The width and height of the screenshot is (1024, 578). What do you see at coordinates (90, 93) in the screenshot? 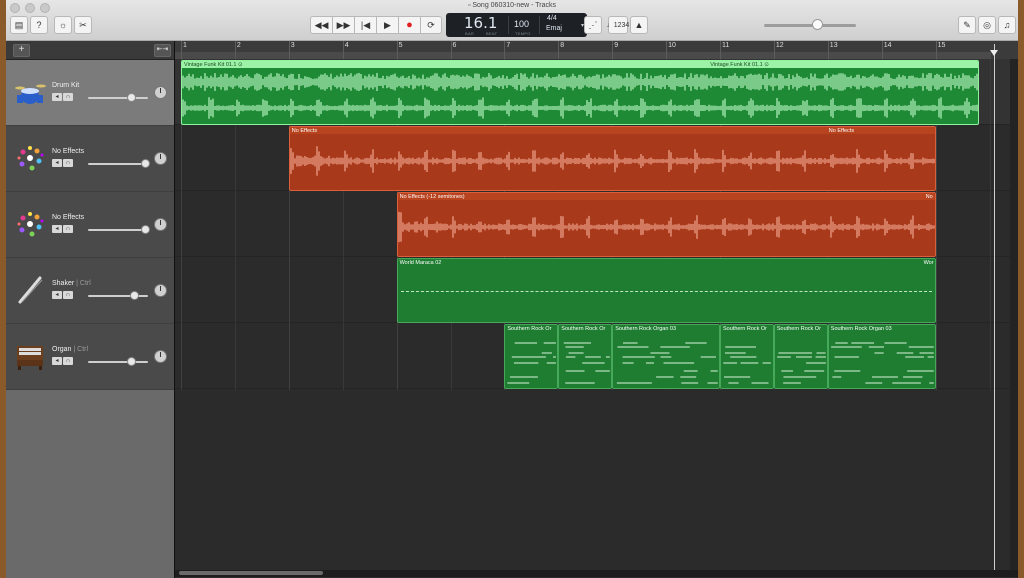
I see `track-header-drum-kit: Drum Kit ◂ ∩` at bounding box center [90, 93].